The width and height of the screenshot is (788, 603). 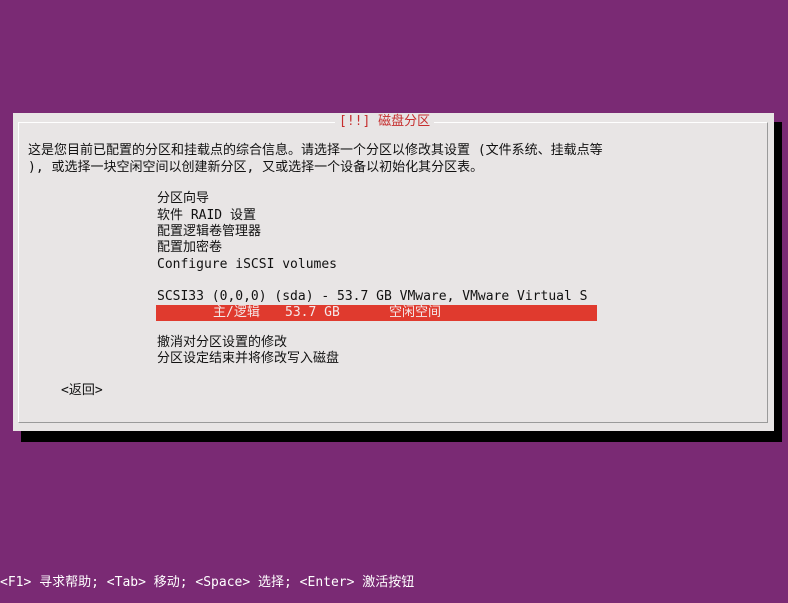 I want to click on partition-type: 主/逻辑, so click(x=236, y=312).